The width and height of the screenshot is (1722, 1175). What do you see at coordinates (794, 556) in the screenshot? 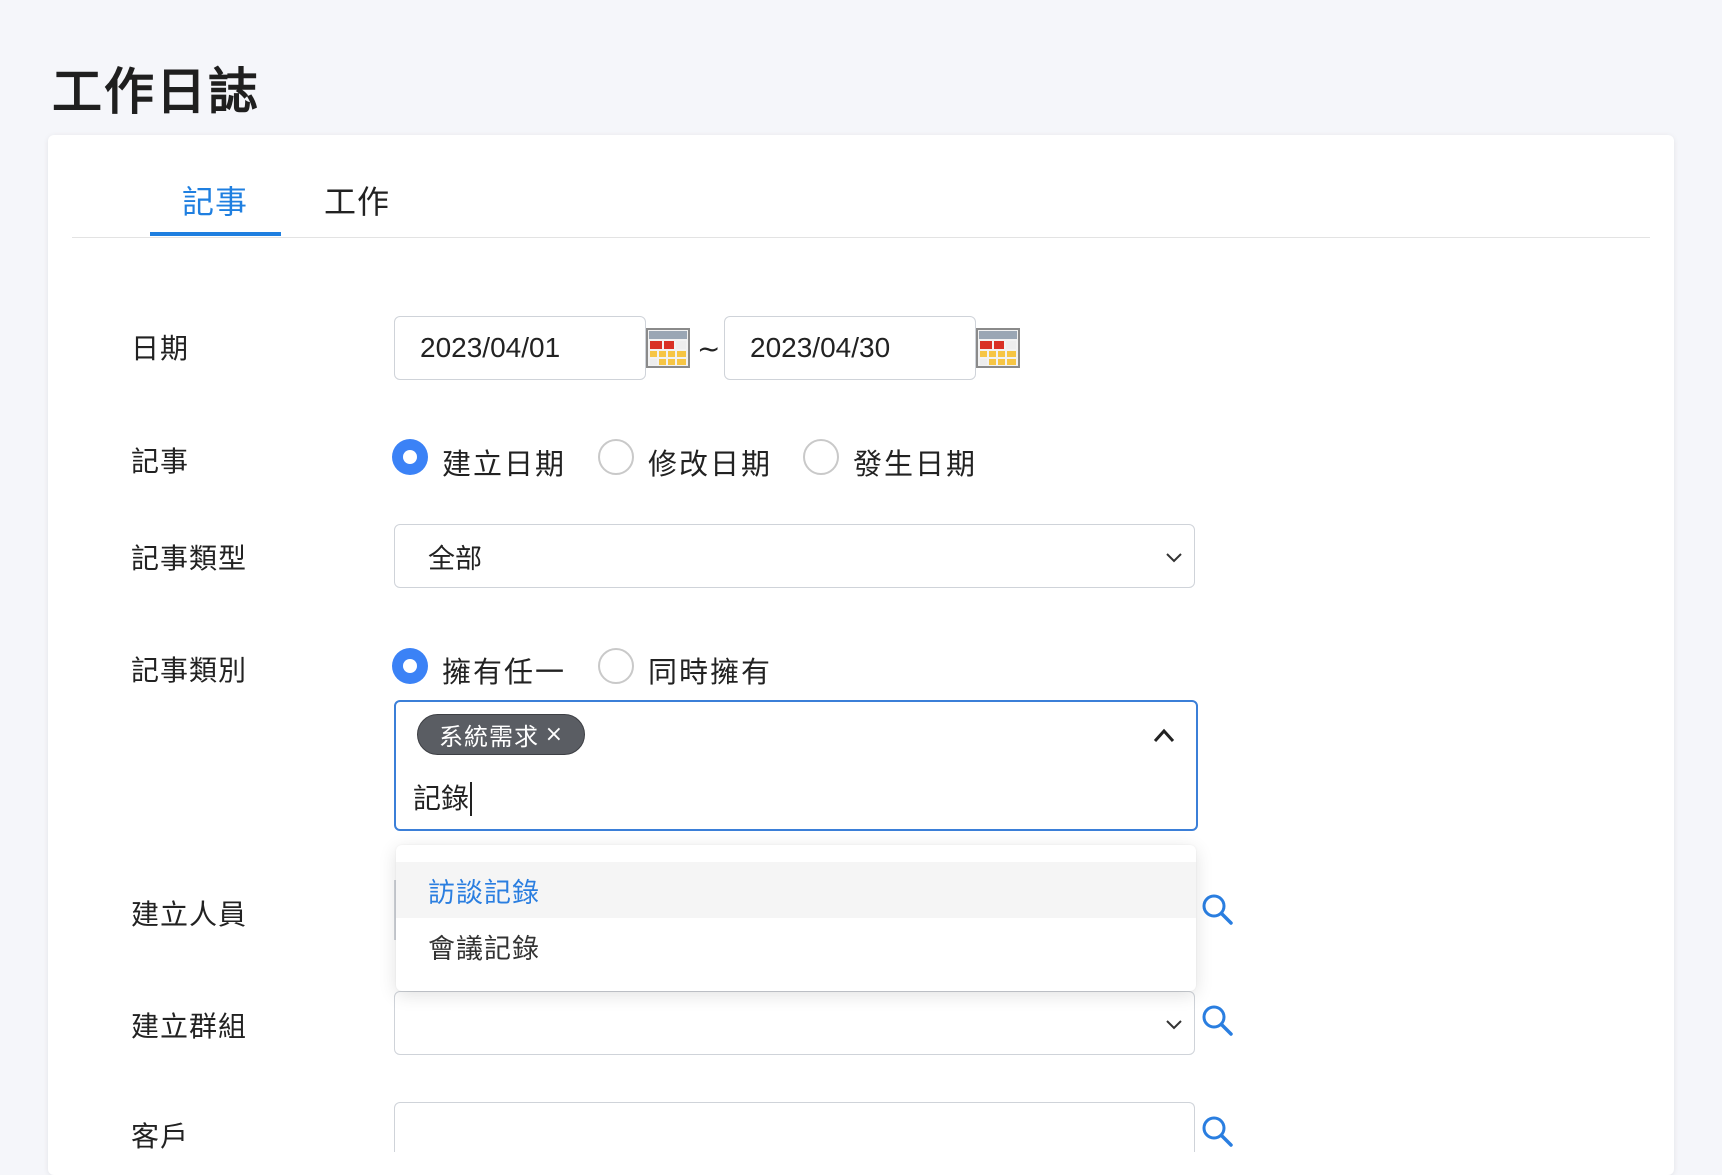
I see `note-type-select: 全部` at bounding box center [794, 556].